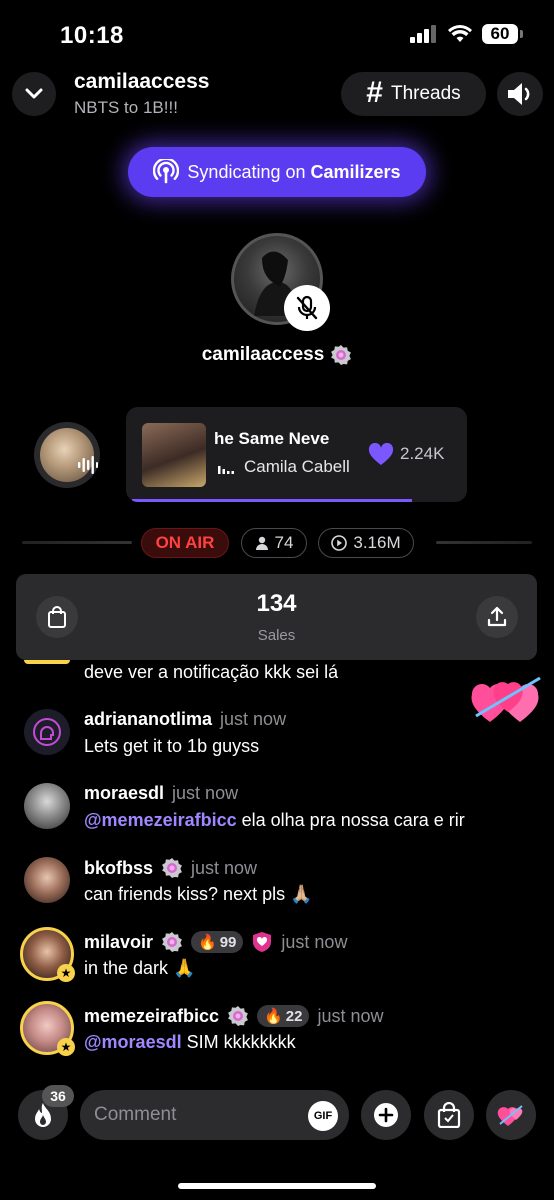 The image size is (554, 1200). I want to click on comment-header: memezeirafbicc 🔥 22 just now, so click(234, 1016).